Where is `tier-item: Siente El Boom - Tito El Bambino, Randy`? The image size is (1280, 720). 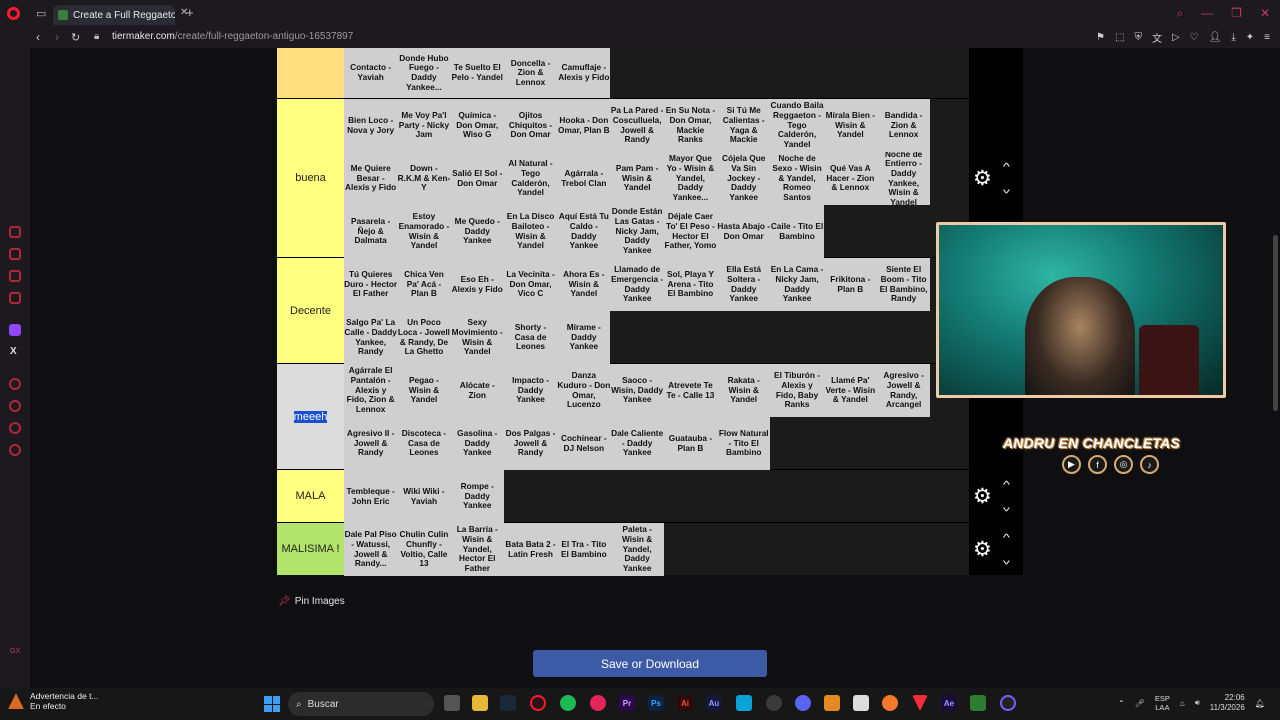 tier-item: Siente El Boom - Tito El Bambino, Randy is located at coordinates (903, 284).